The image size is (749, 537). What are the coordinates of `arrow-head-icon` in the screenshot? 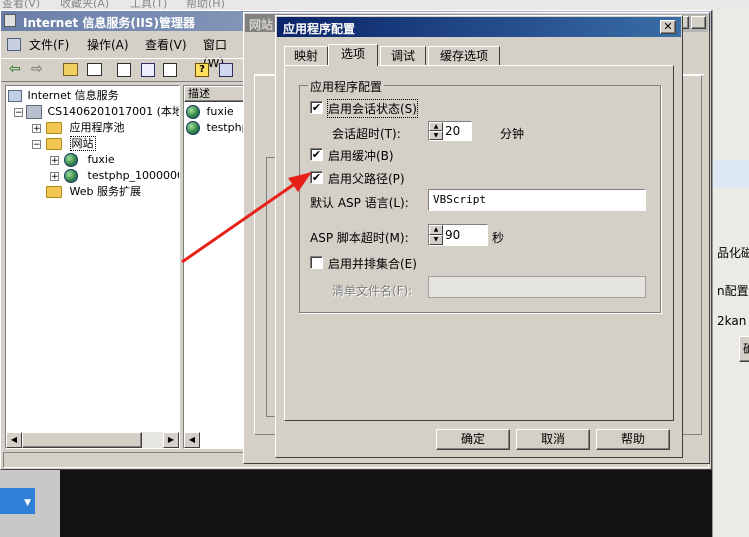 It's located at (300, 182).